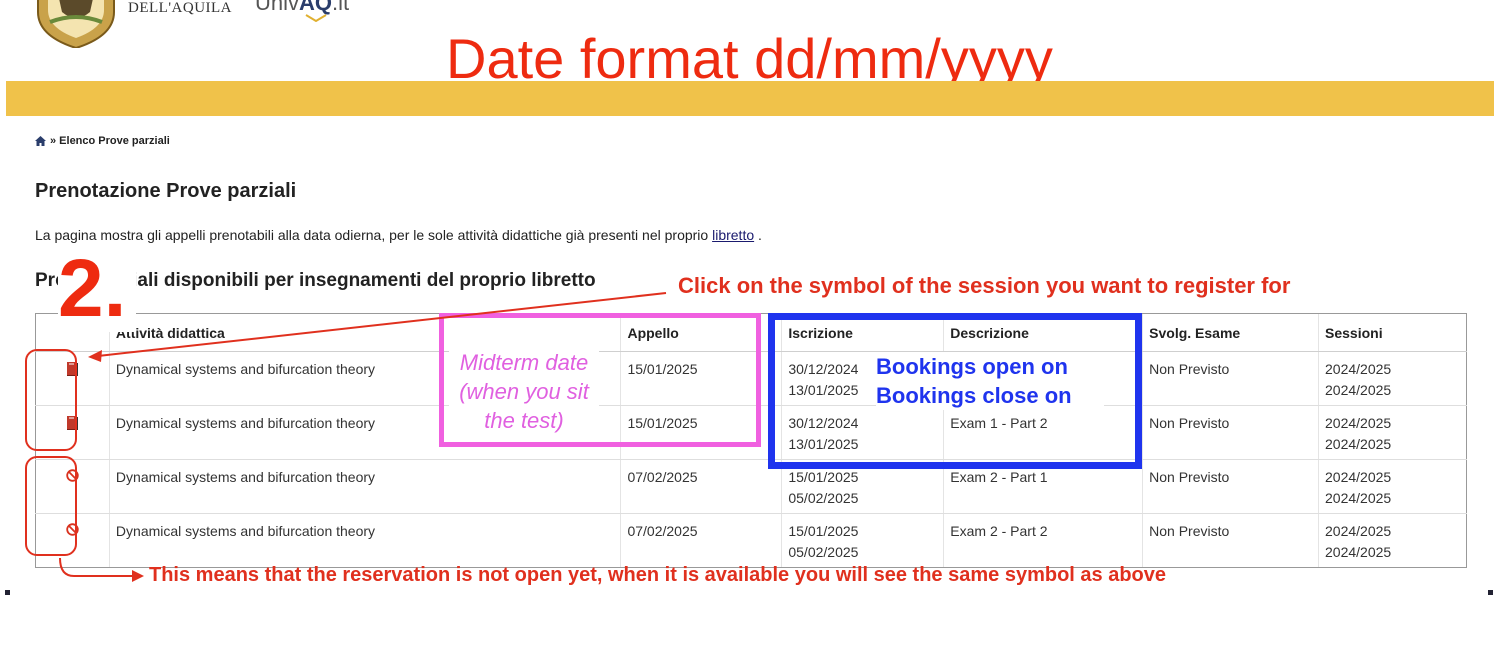 Image resolution: width=1500 pixels, height=666 pixels. I want to click on annotation-midterm-note: Midterm date (when you sit the test), so click(524, 391).